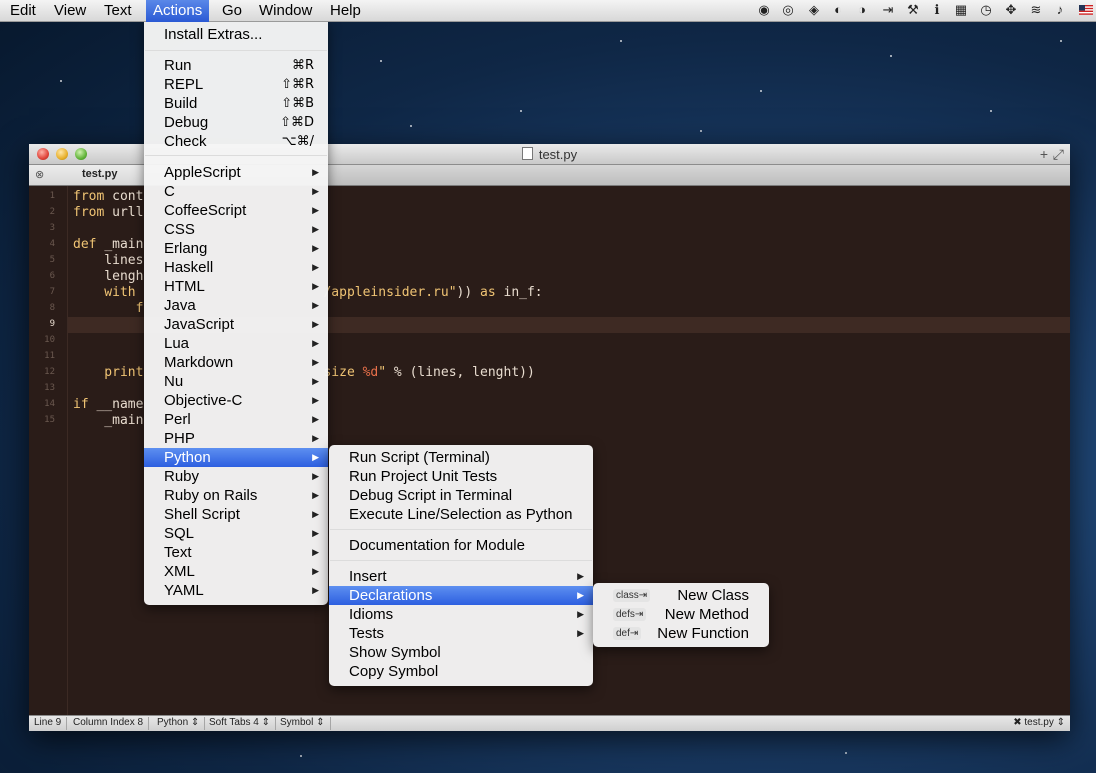 The width and height of the screenshot is (1096, 773). I want to click on menu-item-perl: Perl ▶, so click(236, 419).